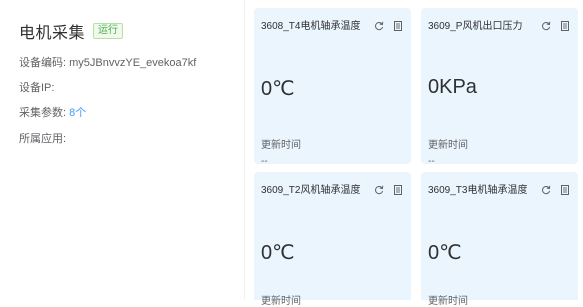 Image resolution: width=583 pixels, height=307 pixels. I want to click on param-card: 3609_T3电机轴承温度 0℃ 更新时间, so click(499, 239).